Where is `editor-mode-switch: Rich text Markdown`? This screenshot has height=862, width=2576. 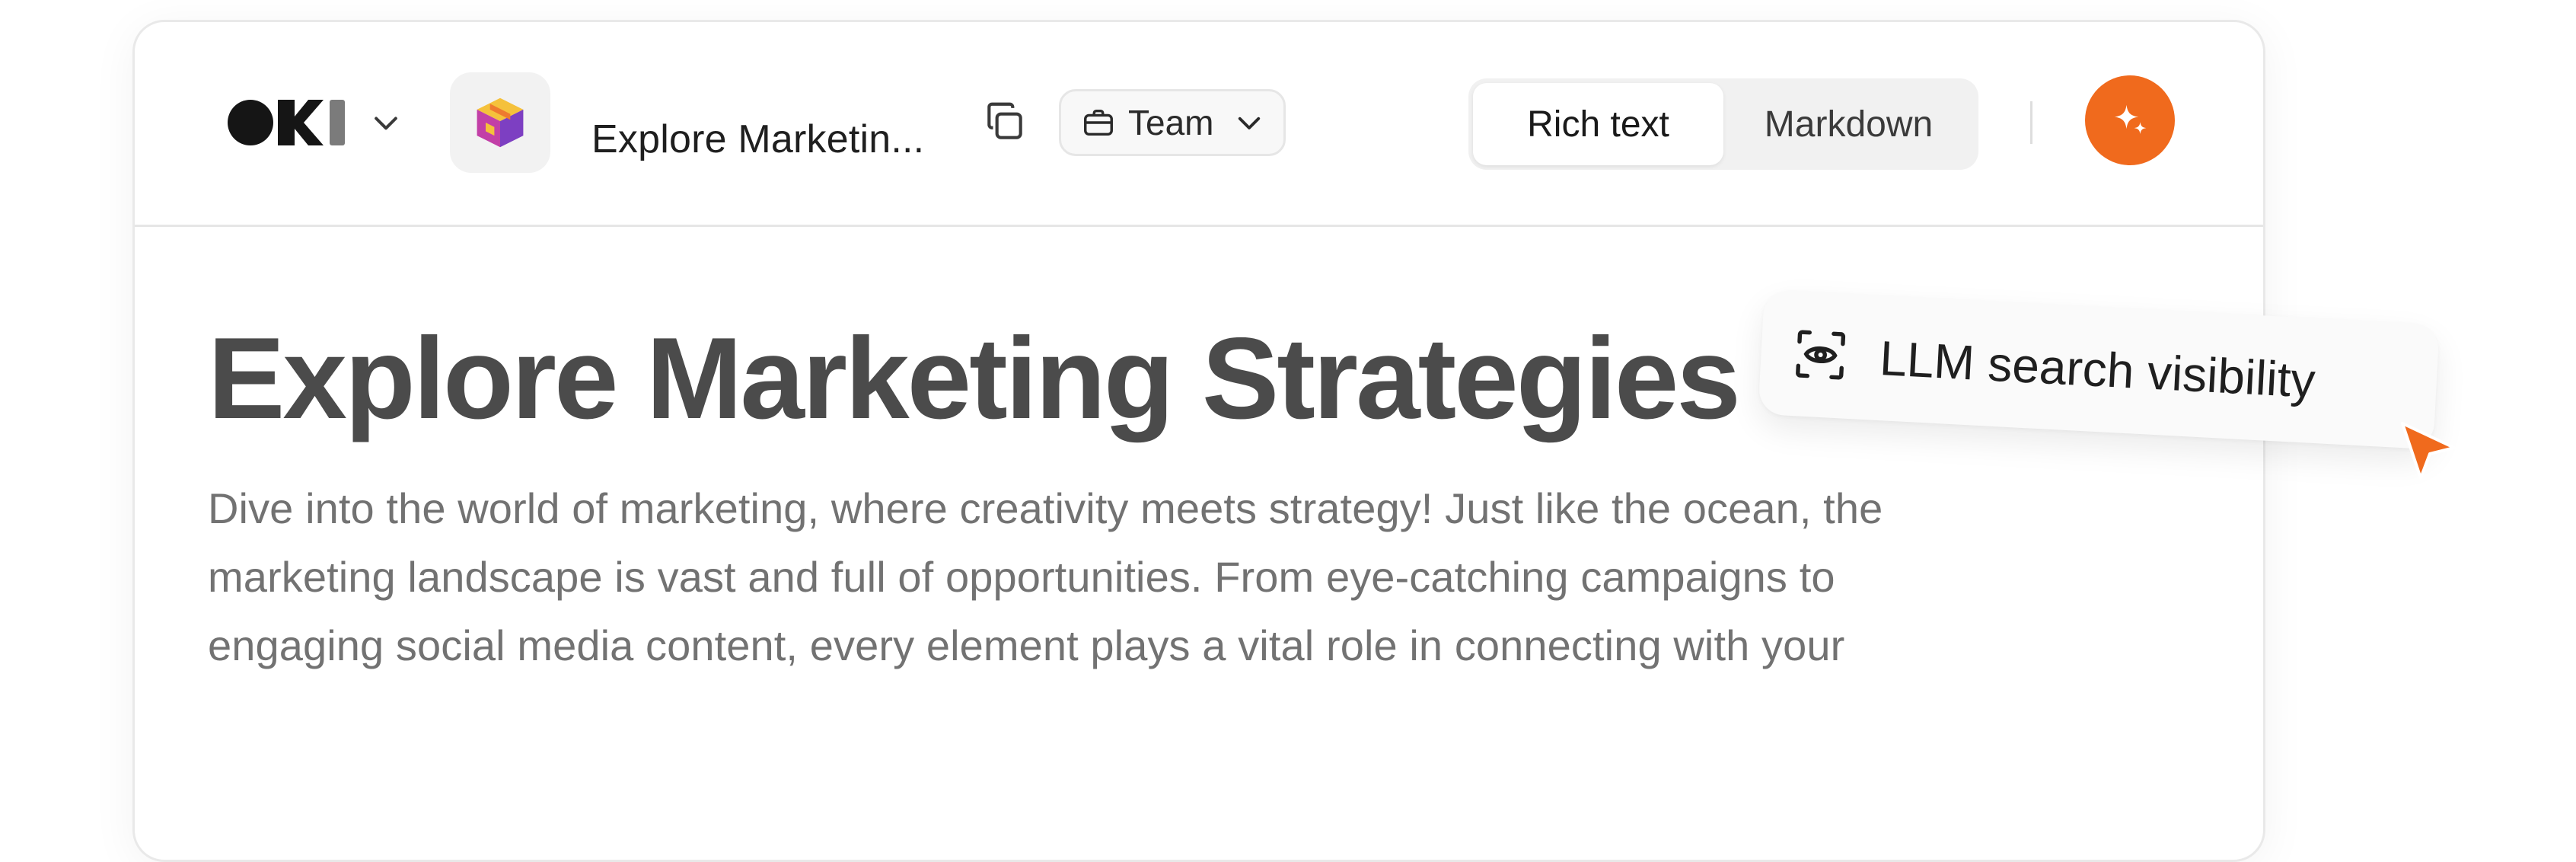
editor-mode-switch: Rich text Markdown is located at coordinates (1723, 124).